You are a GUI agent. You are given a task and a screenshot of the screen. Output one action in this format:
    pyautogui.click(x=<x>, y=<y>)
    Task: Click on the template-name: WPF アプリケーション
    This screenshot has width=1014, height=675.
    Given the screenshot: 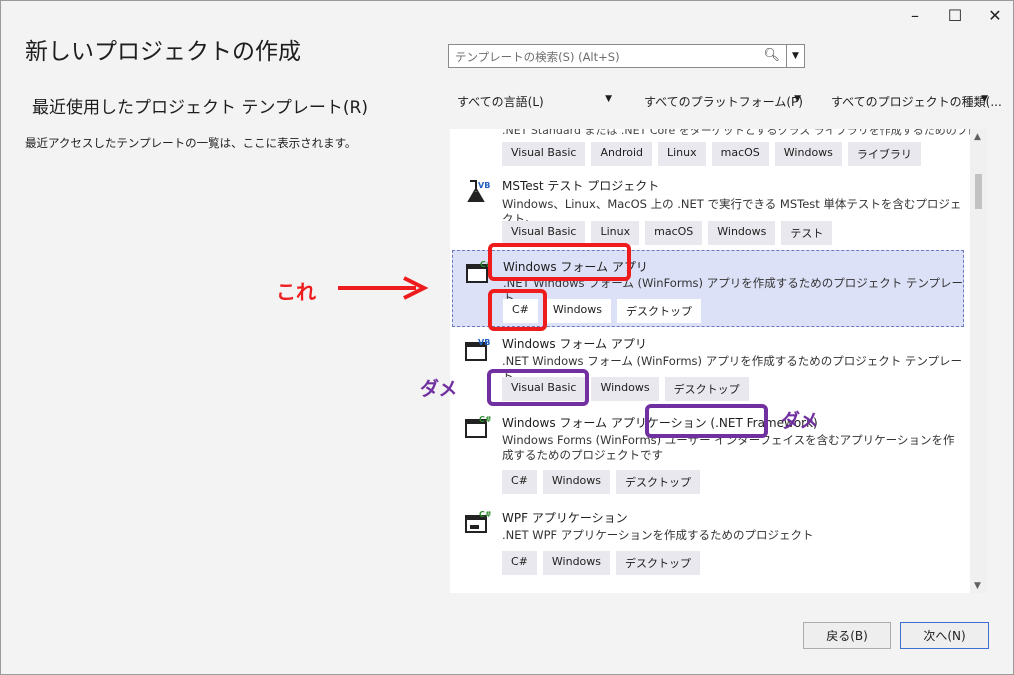 What is the action you would take?
    pyautogui.click(x=565, y=518)
    